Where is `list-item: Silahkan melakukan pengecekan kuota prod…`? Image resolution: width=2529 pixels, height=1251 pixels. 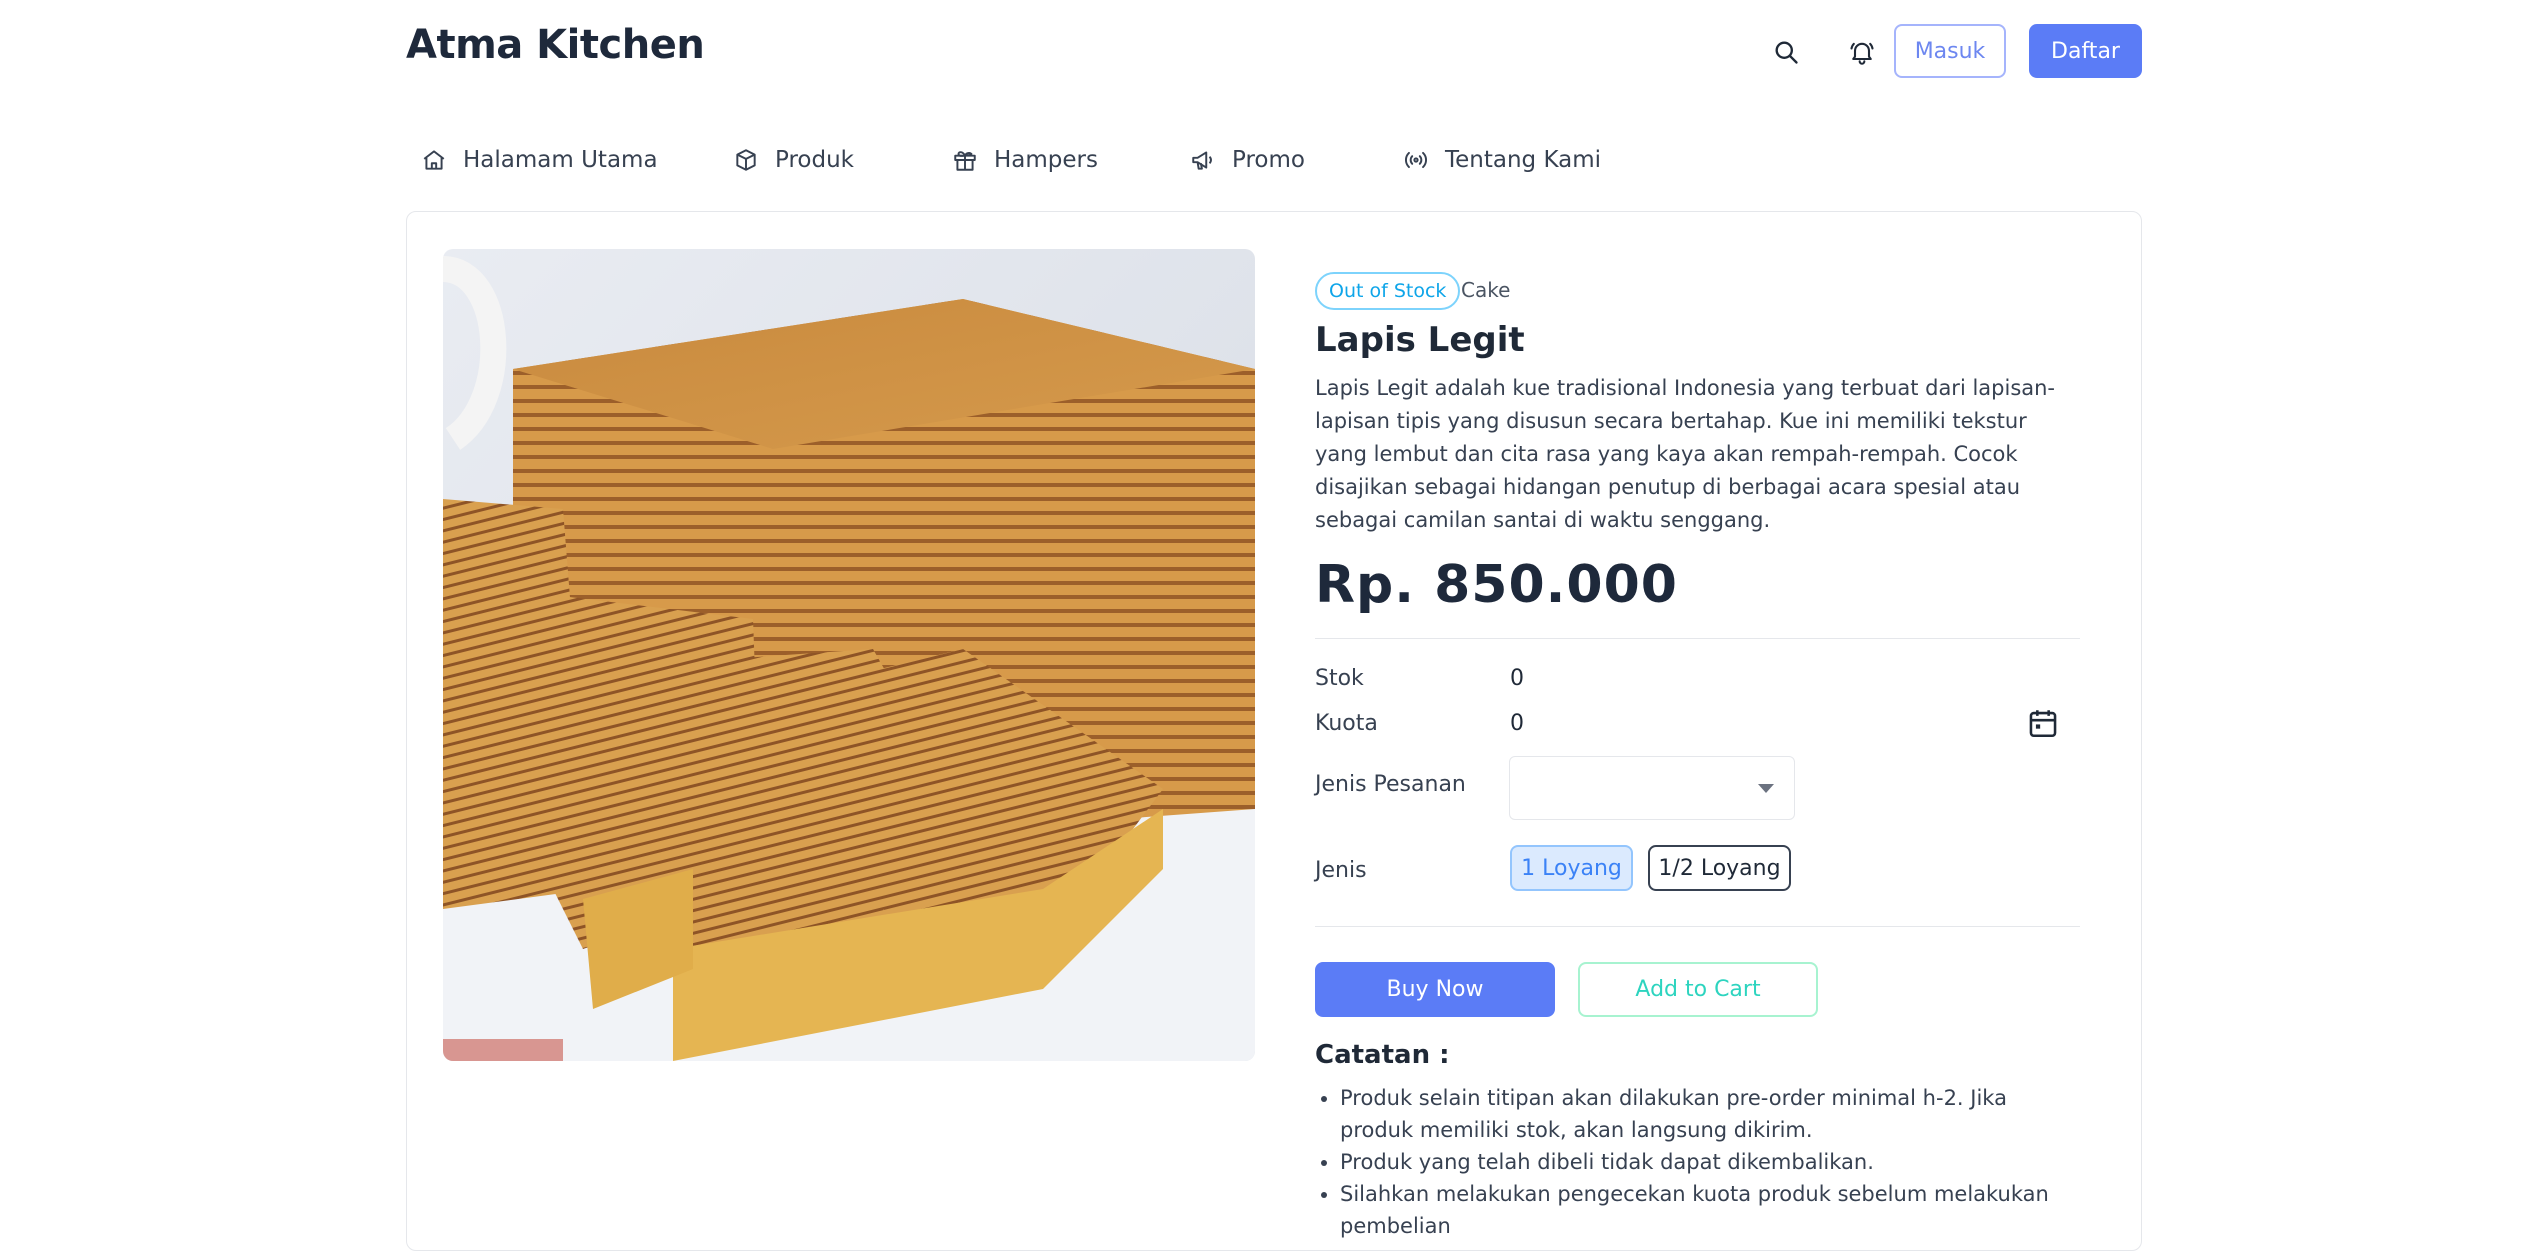 list-item: Silahkan melakukan pengecekan kuota prod… is located at coordinates (1705, 1210).